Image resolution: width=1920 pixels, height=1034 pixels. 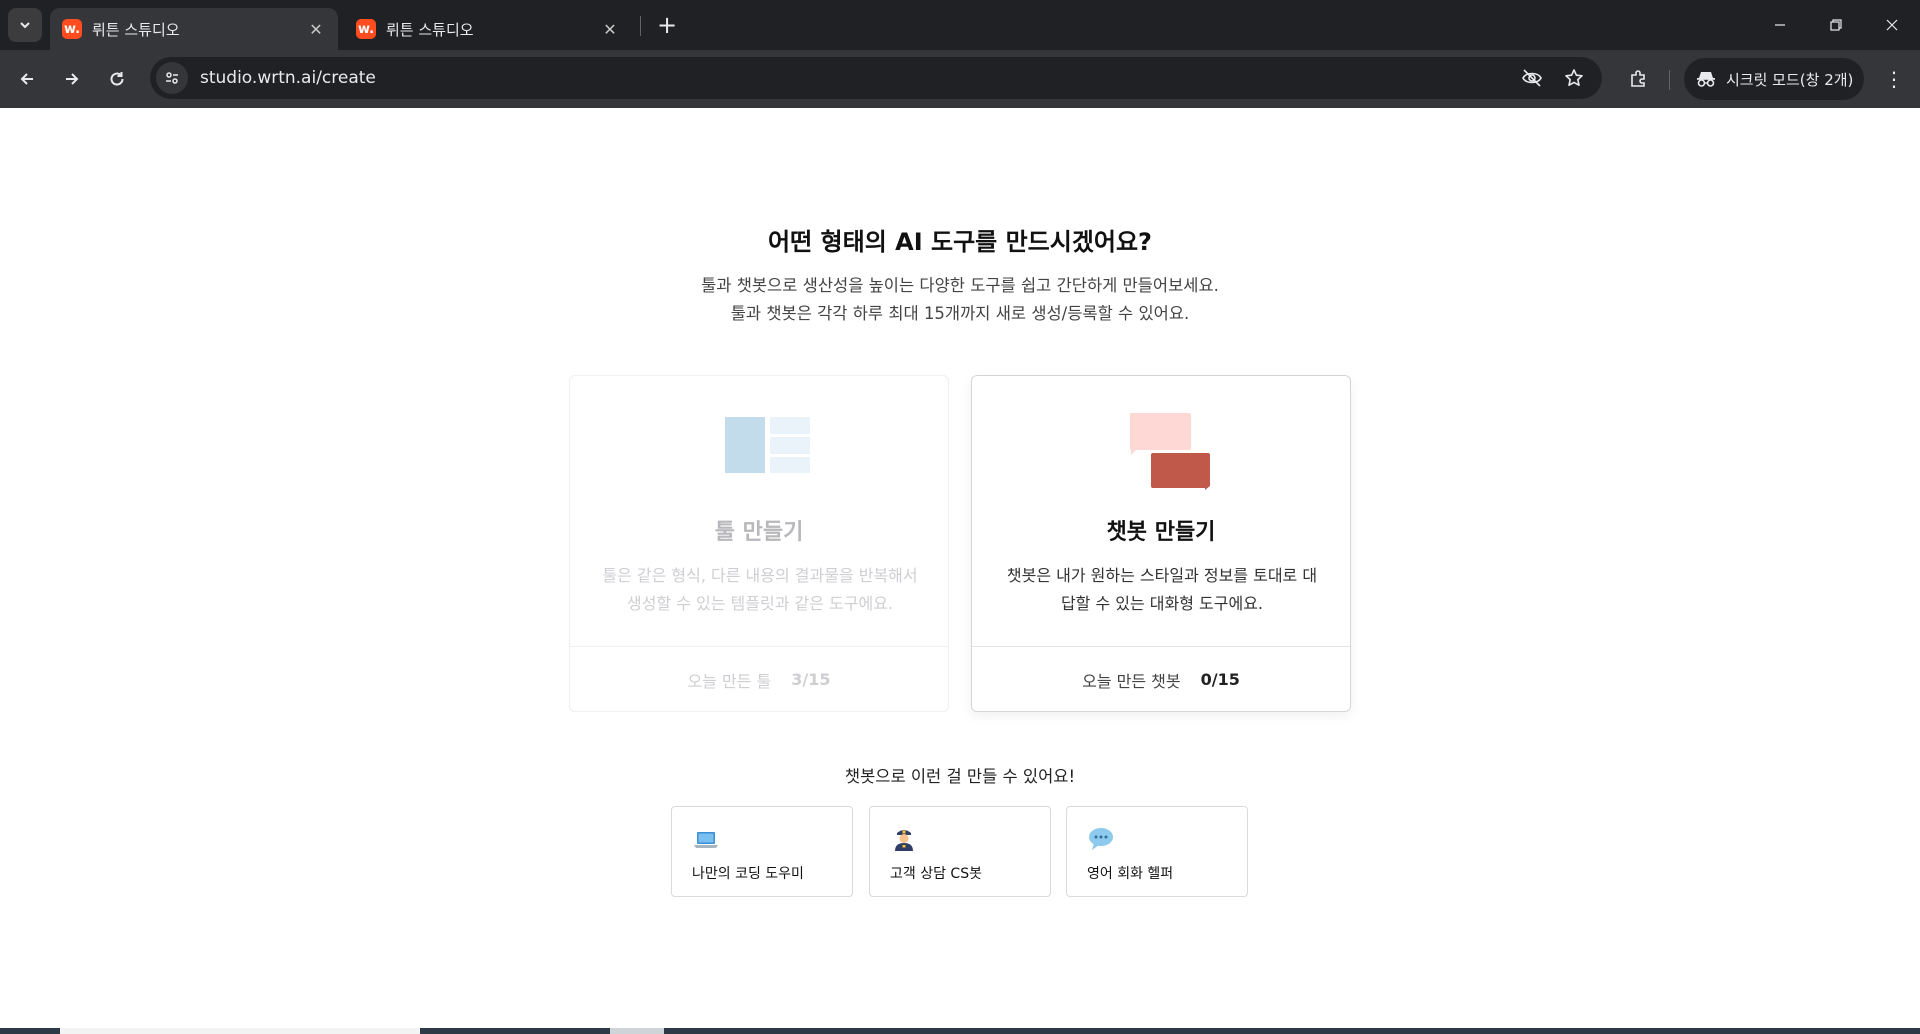 What do you see at coordinates (904, 840) in the screenshot?
I see `police-officer-icon` at bounding box center [904, 840].